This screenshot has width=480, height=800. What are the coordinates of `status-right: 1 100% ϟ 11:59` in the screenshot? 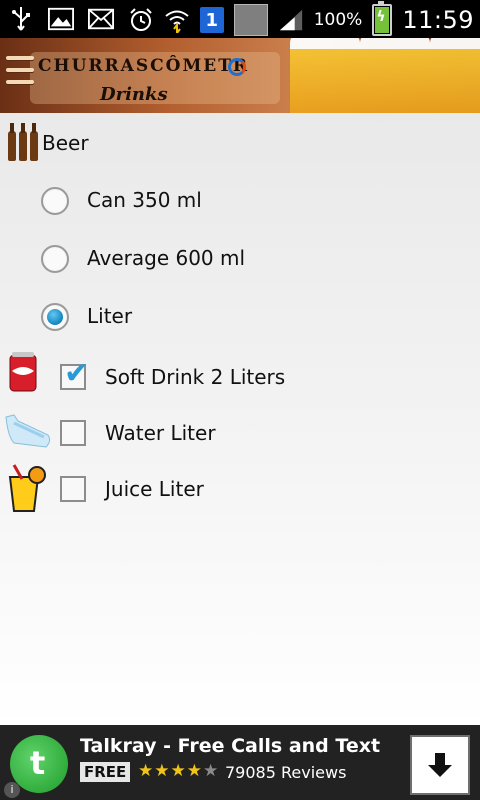 It's located at (301, 18).